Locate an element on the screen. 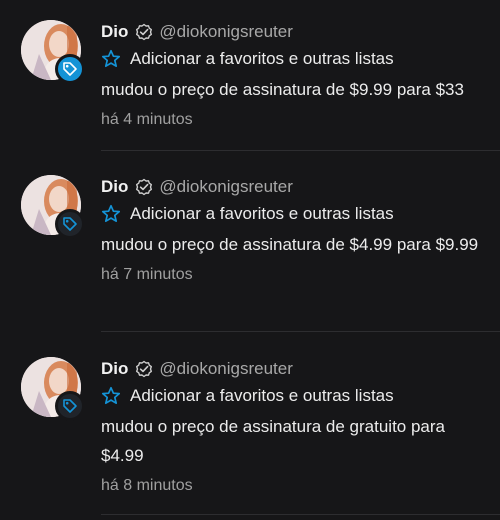  notification-time: há 8 minutos is located at coordinates (147, 485).